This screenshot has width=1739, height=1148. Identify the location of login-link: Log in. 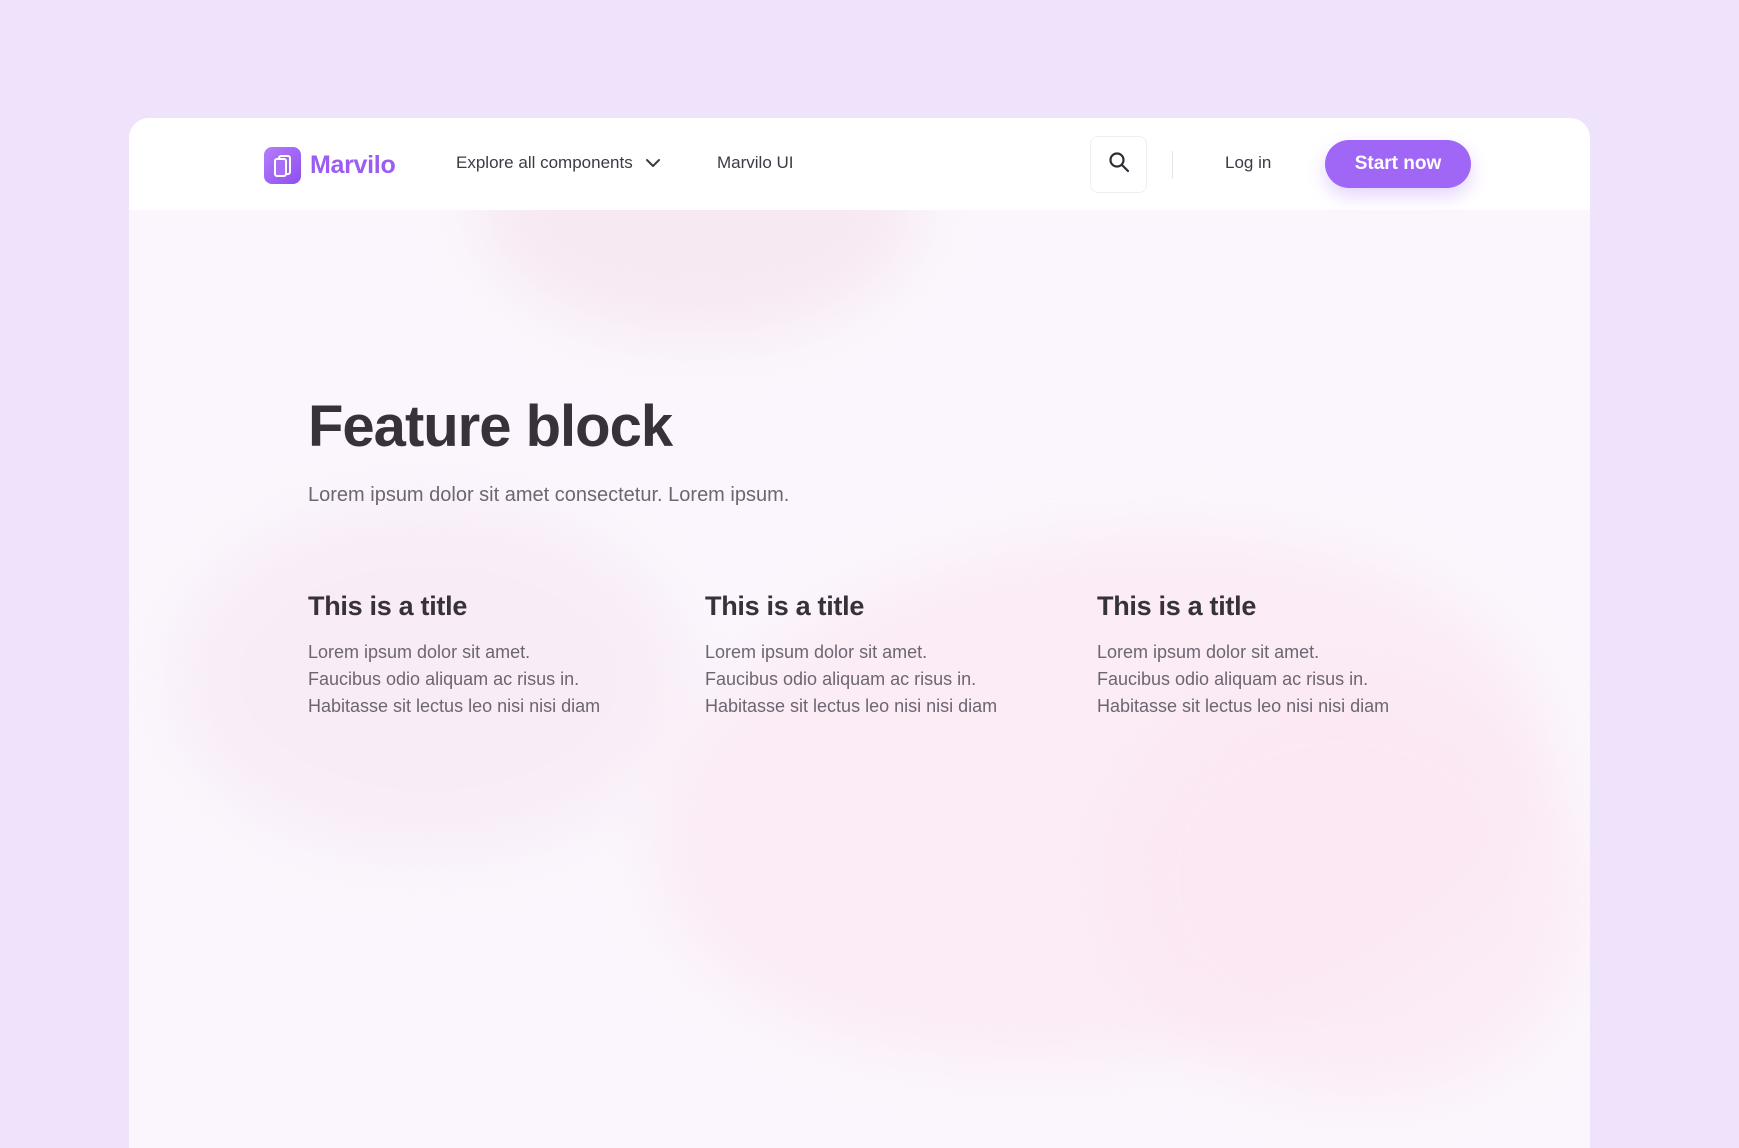
(1248, 163).